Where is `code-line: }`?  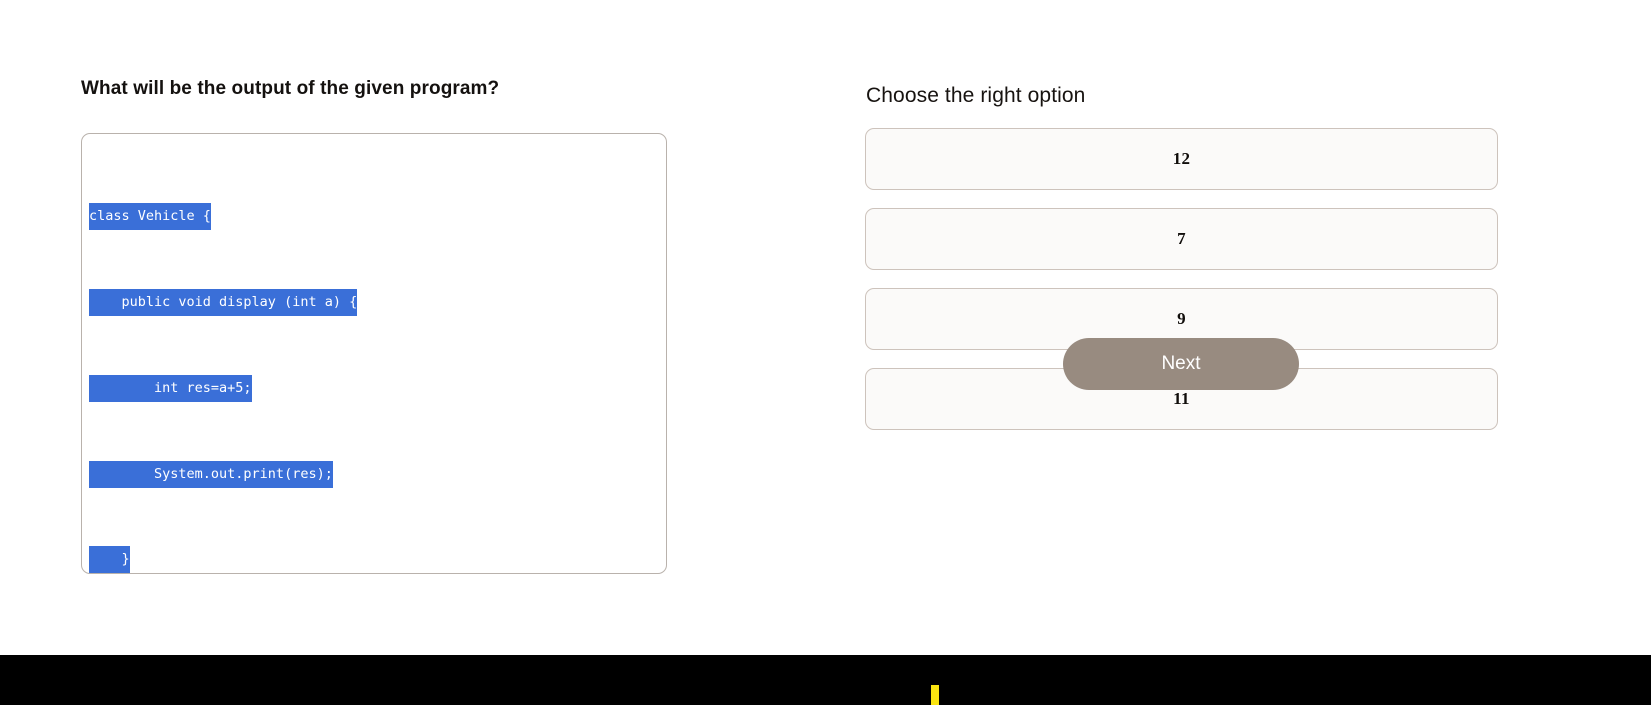 code-line: } is located at coordinates (264, 559).